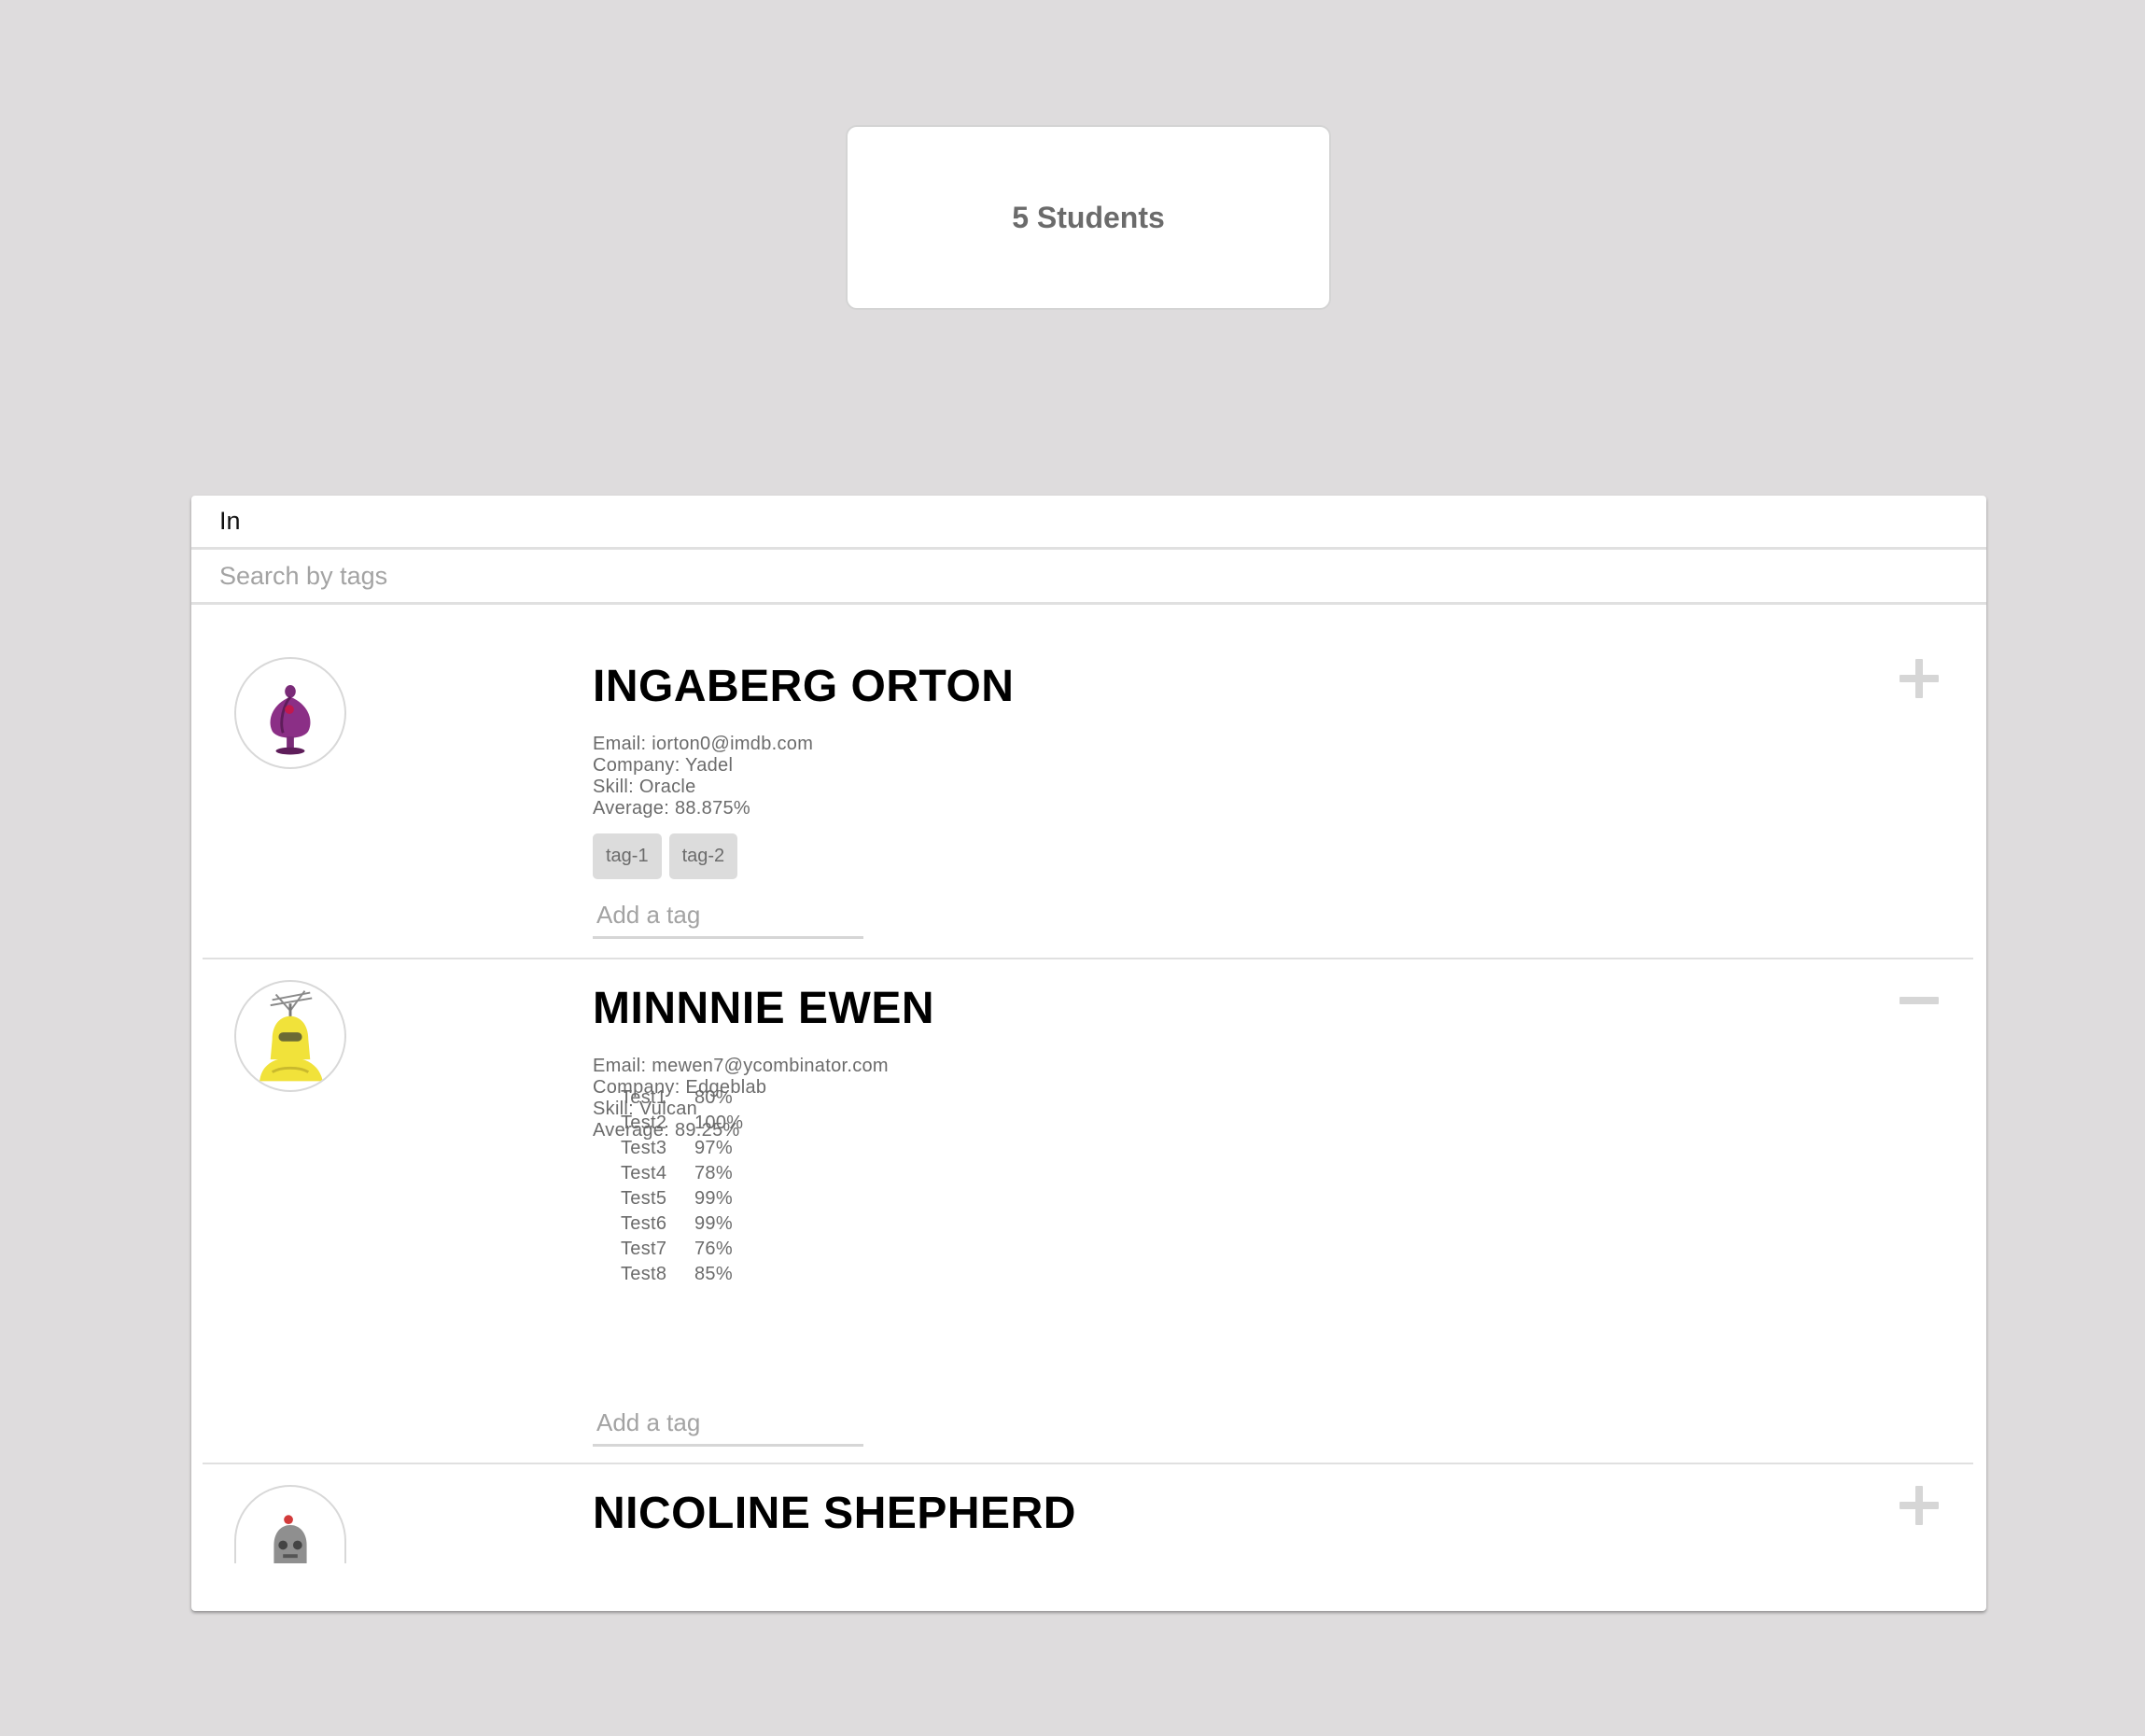  Describe the element at coordinates (290, 713) in the screenshot. I see `purple-robot-avatar` at that location.